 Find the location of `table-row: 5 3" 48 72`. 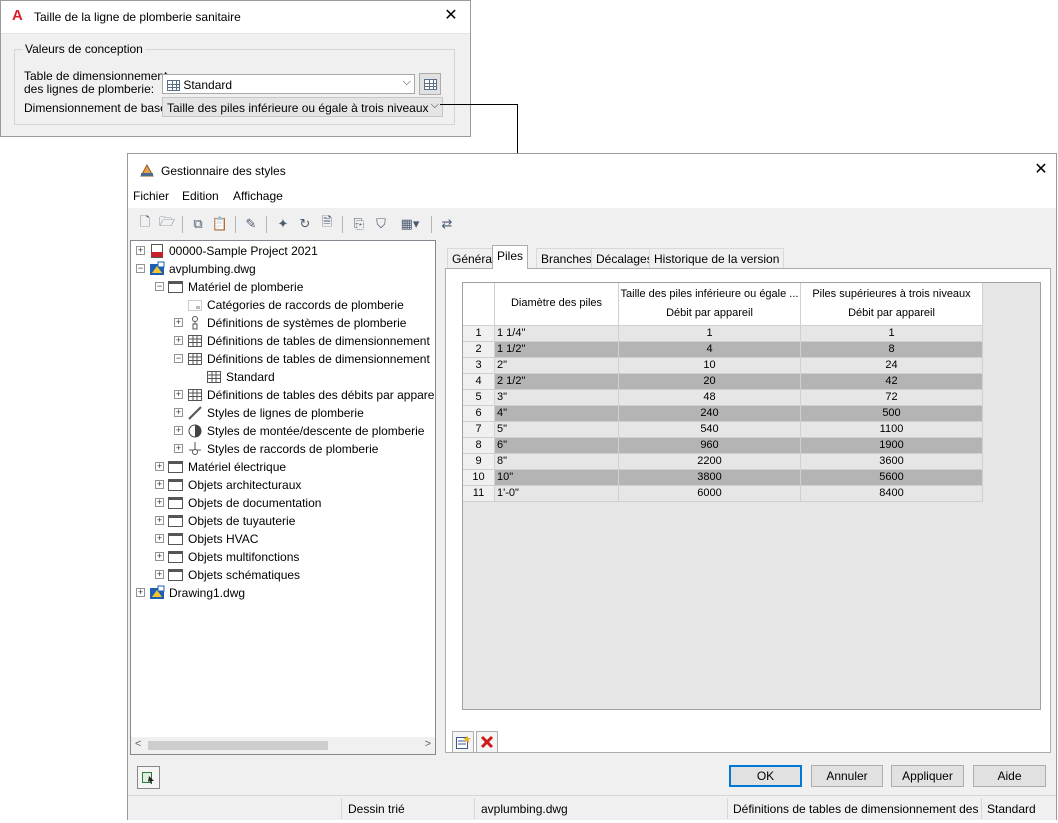

table-row: 5 3" 48 72 is located at coordinates (723, 398).